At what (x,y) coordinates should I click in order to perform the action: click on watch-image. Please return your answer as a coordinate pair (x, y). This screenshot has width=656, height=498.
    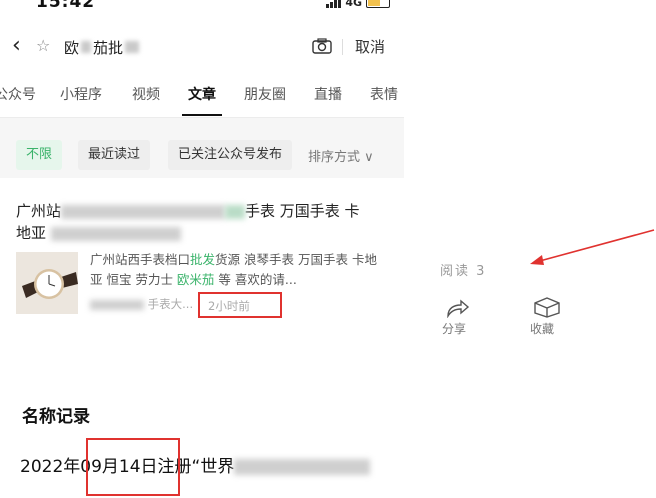
    Looking at the image, I should click on (47, 283).